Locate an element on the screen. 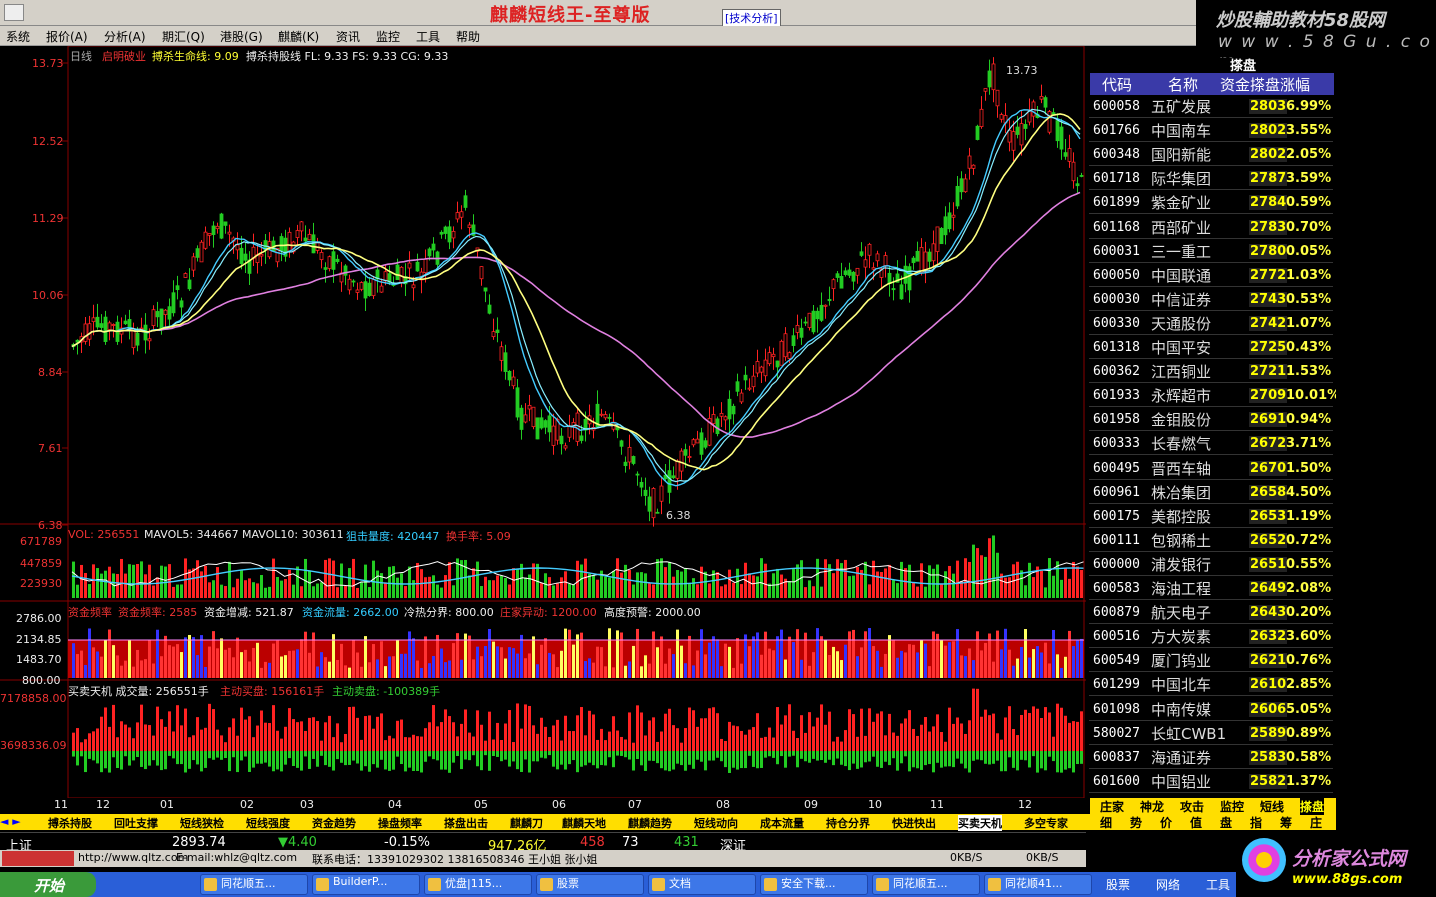 This screenshot has height=897, width=1436. ranking-row: 600495 晋西车轴 2670 1.50% is located at coordinates (1211, 468).